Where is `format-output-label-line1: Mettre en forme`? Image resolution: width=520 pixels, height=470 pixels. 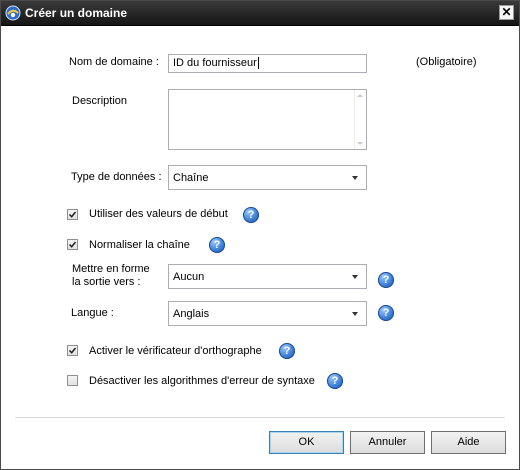
format-output-label-line1: Mettre en forme is located at coordinates (111, 269).